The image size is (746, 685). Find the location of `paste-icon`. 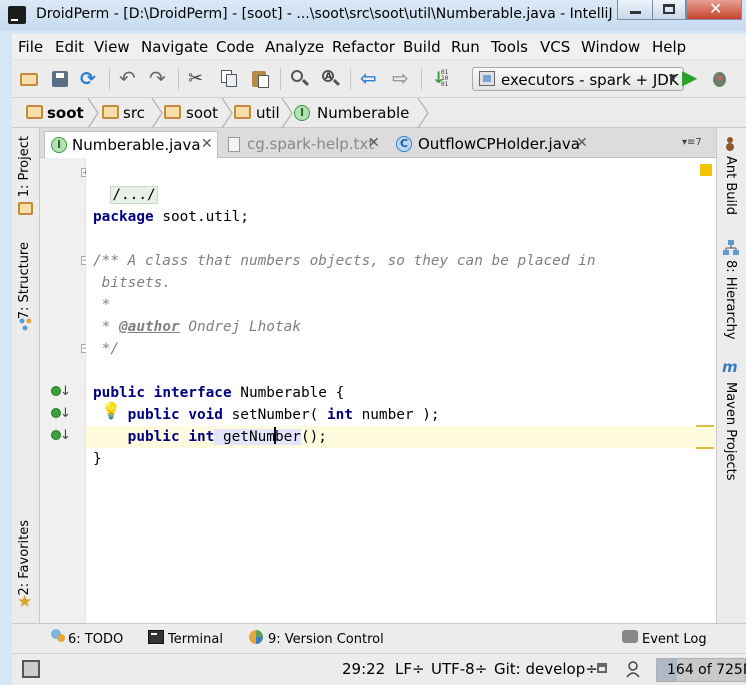

paste-icon is located at coordinates (261, 79).